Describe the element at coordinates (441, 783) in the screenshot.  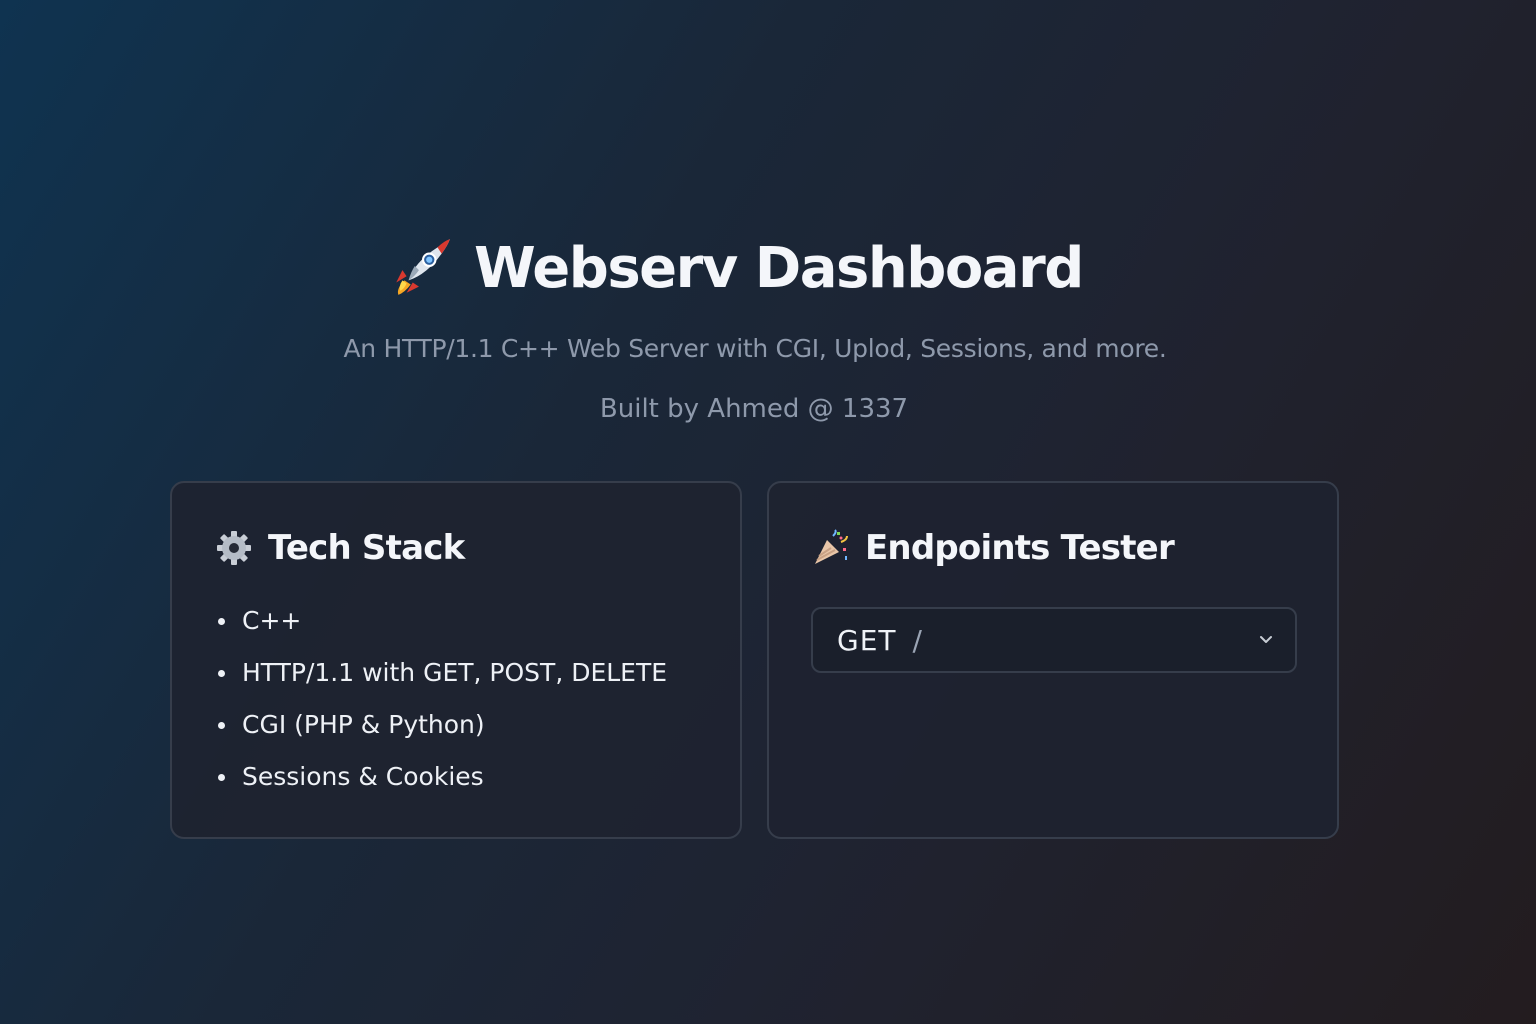
I see `list-item: Sessions & Cookies` at that location.